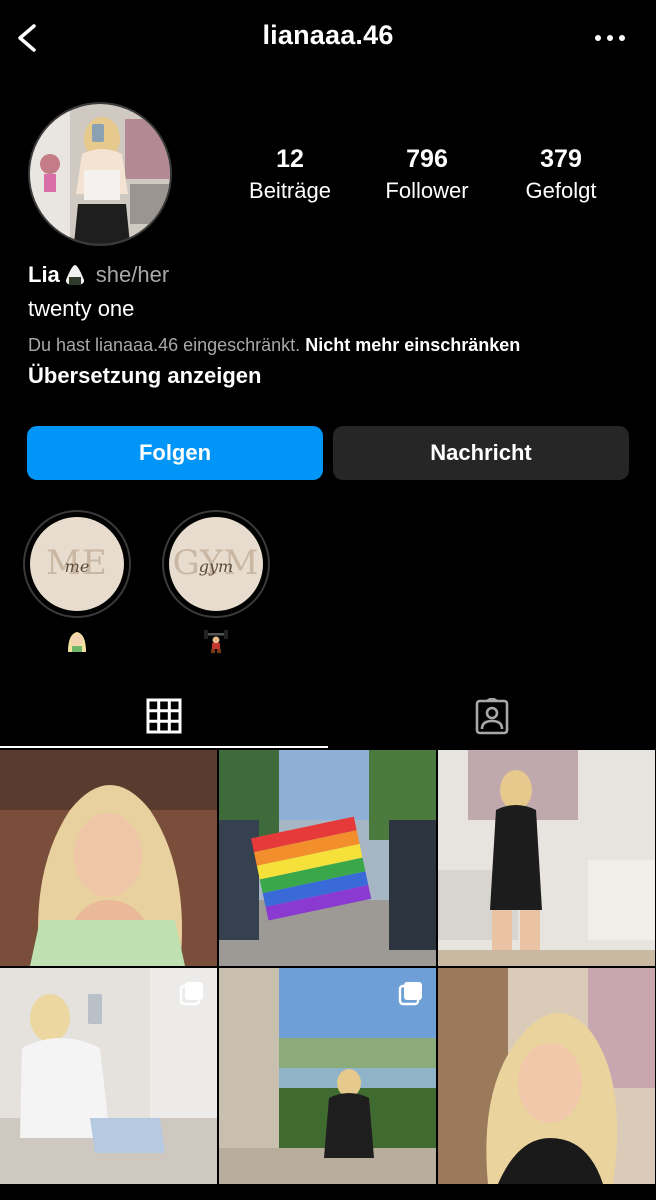 The width and height of the screenshot is (656, 1200). I want to click on tab-tagged, so click(492, 717).